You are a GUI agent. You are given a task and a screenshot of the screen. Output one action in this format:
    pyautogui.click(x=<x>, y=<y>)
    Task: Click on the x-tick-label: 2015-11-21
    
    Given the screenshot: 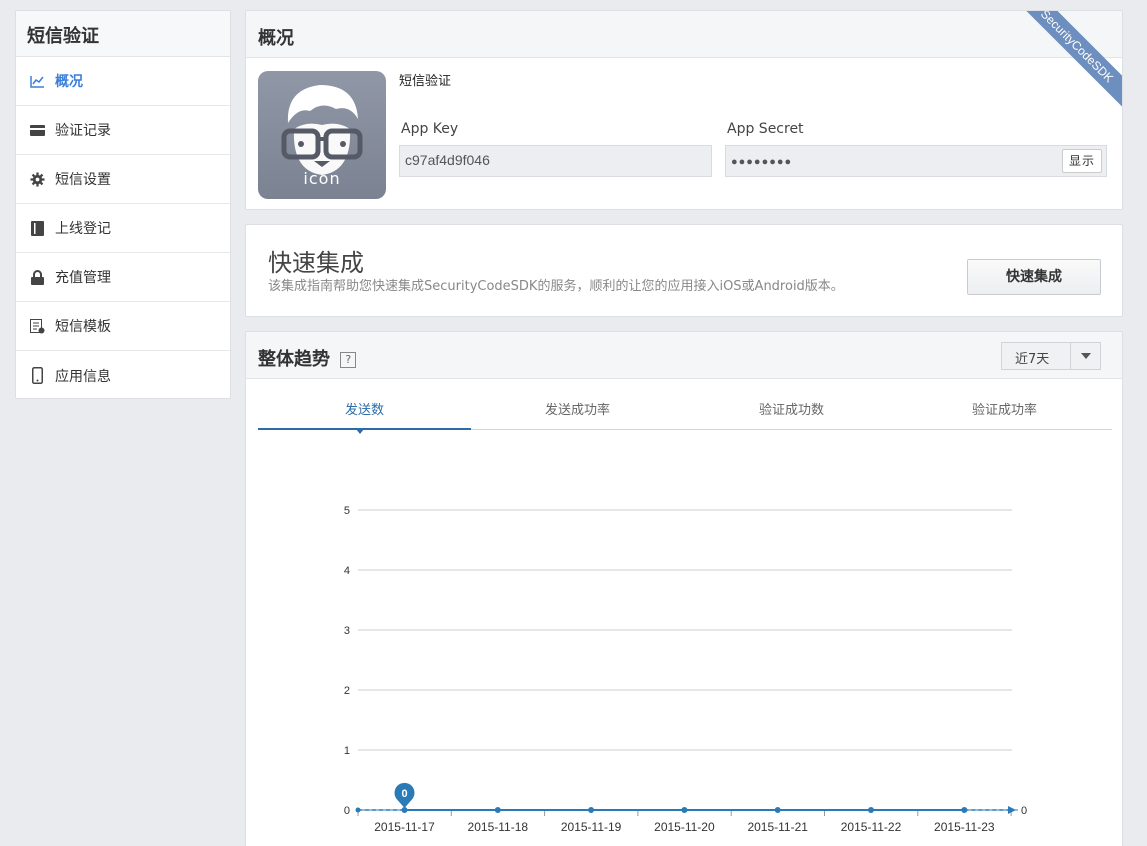 What is the action you would take?
    pyautogui.click(x=777, y=827)
    